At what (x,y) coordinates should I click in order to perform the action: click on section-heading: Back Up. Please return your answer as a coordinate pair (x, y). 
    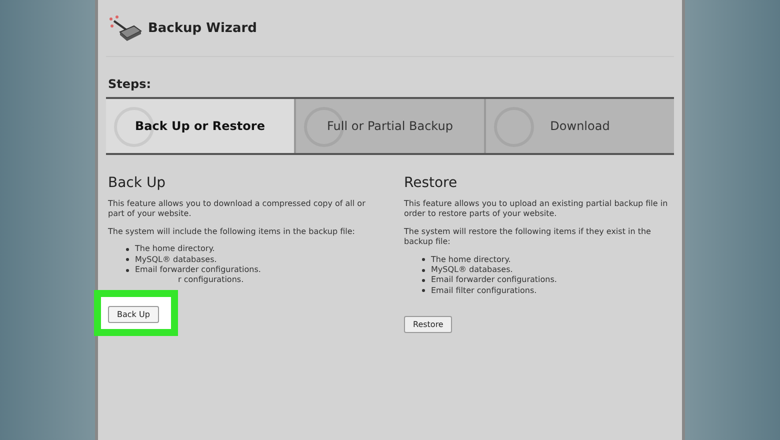
    Looking at the image, I should click on (137, 183).